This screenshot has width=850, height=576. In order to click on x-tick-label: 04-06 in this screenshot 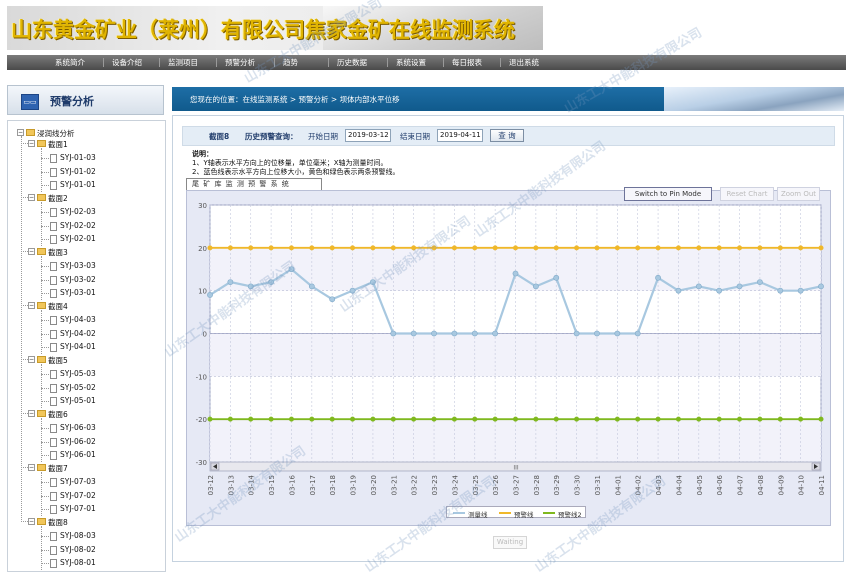, I will do `click(720, 484)`.